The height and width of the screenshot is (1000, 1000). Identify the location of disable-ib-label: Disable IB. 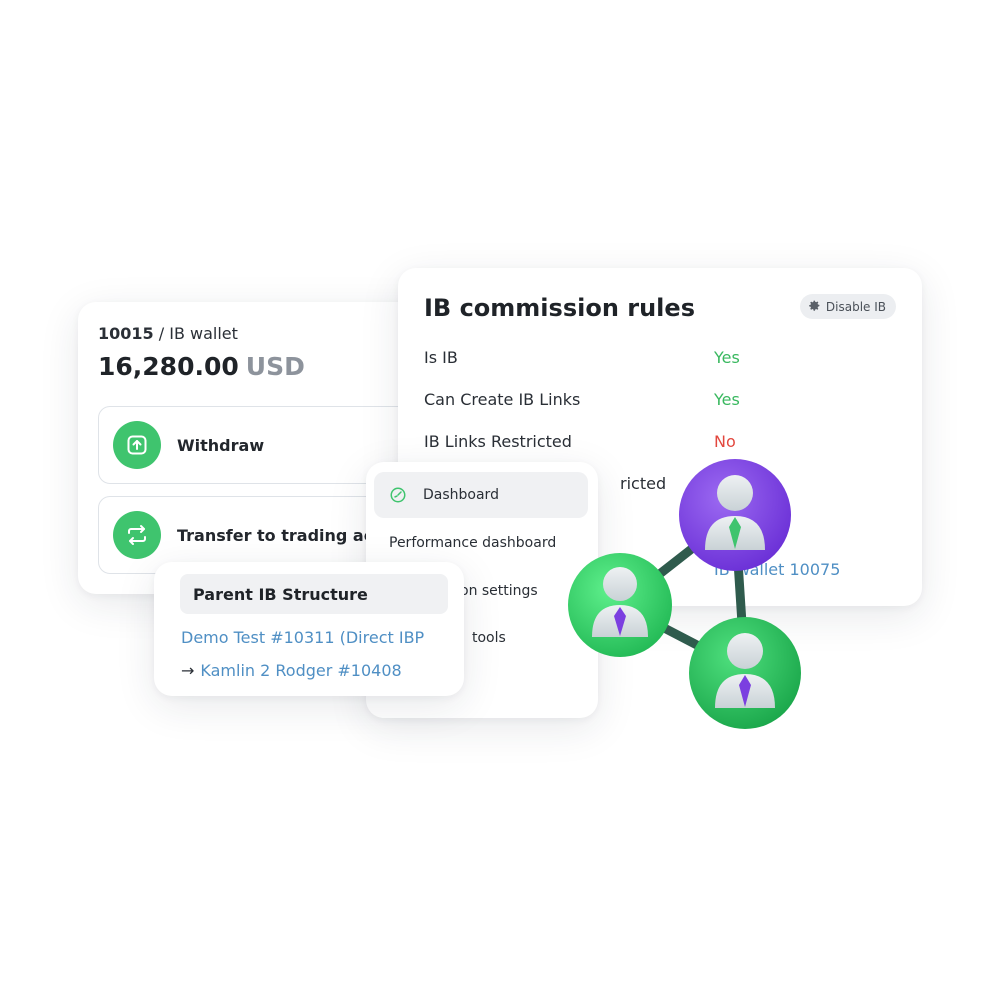
(855, 306).